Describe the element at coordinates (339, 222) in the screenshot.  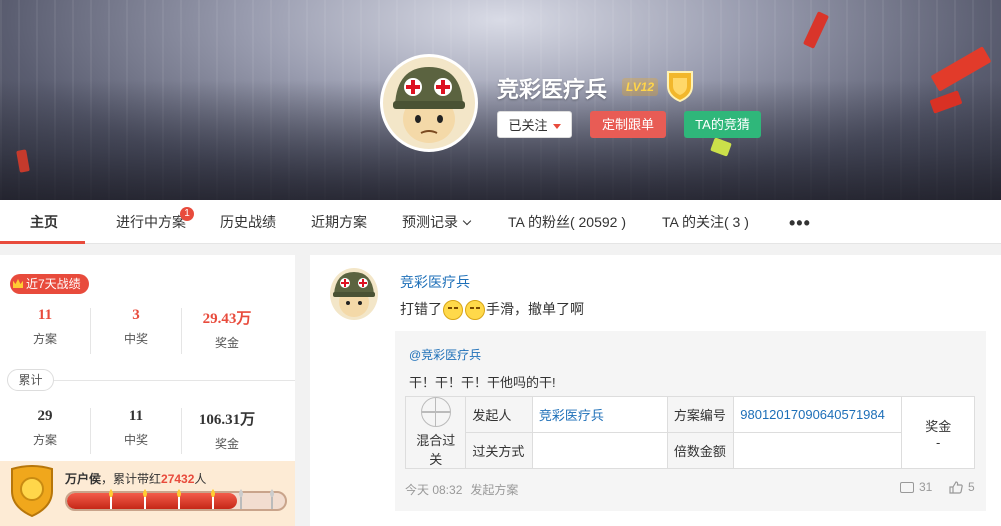
I see `tab-recent: 近期方案` at that location.